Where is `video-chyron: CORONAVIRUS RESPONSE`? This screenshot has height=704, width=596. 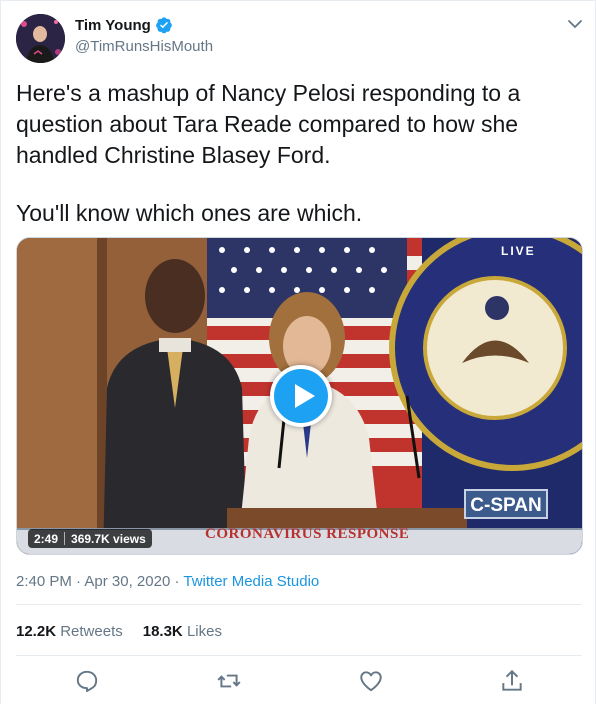
video-chyron: CORONAVIRUS RESPONSE is located at coordinates (307, 534).